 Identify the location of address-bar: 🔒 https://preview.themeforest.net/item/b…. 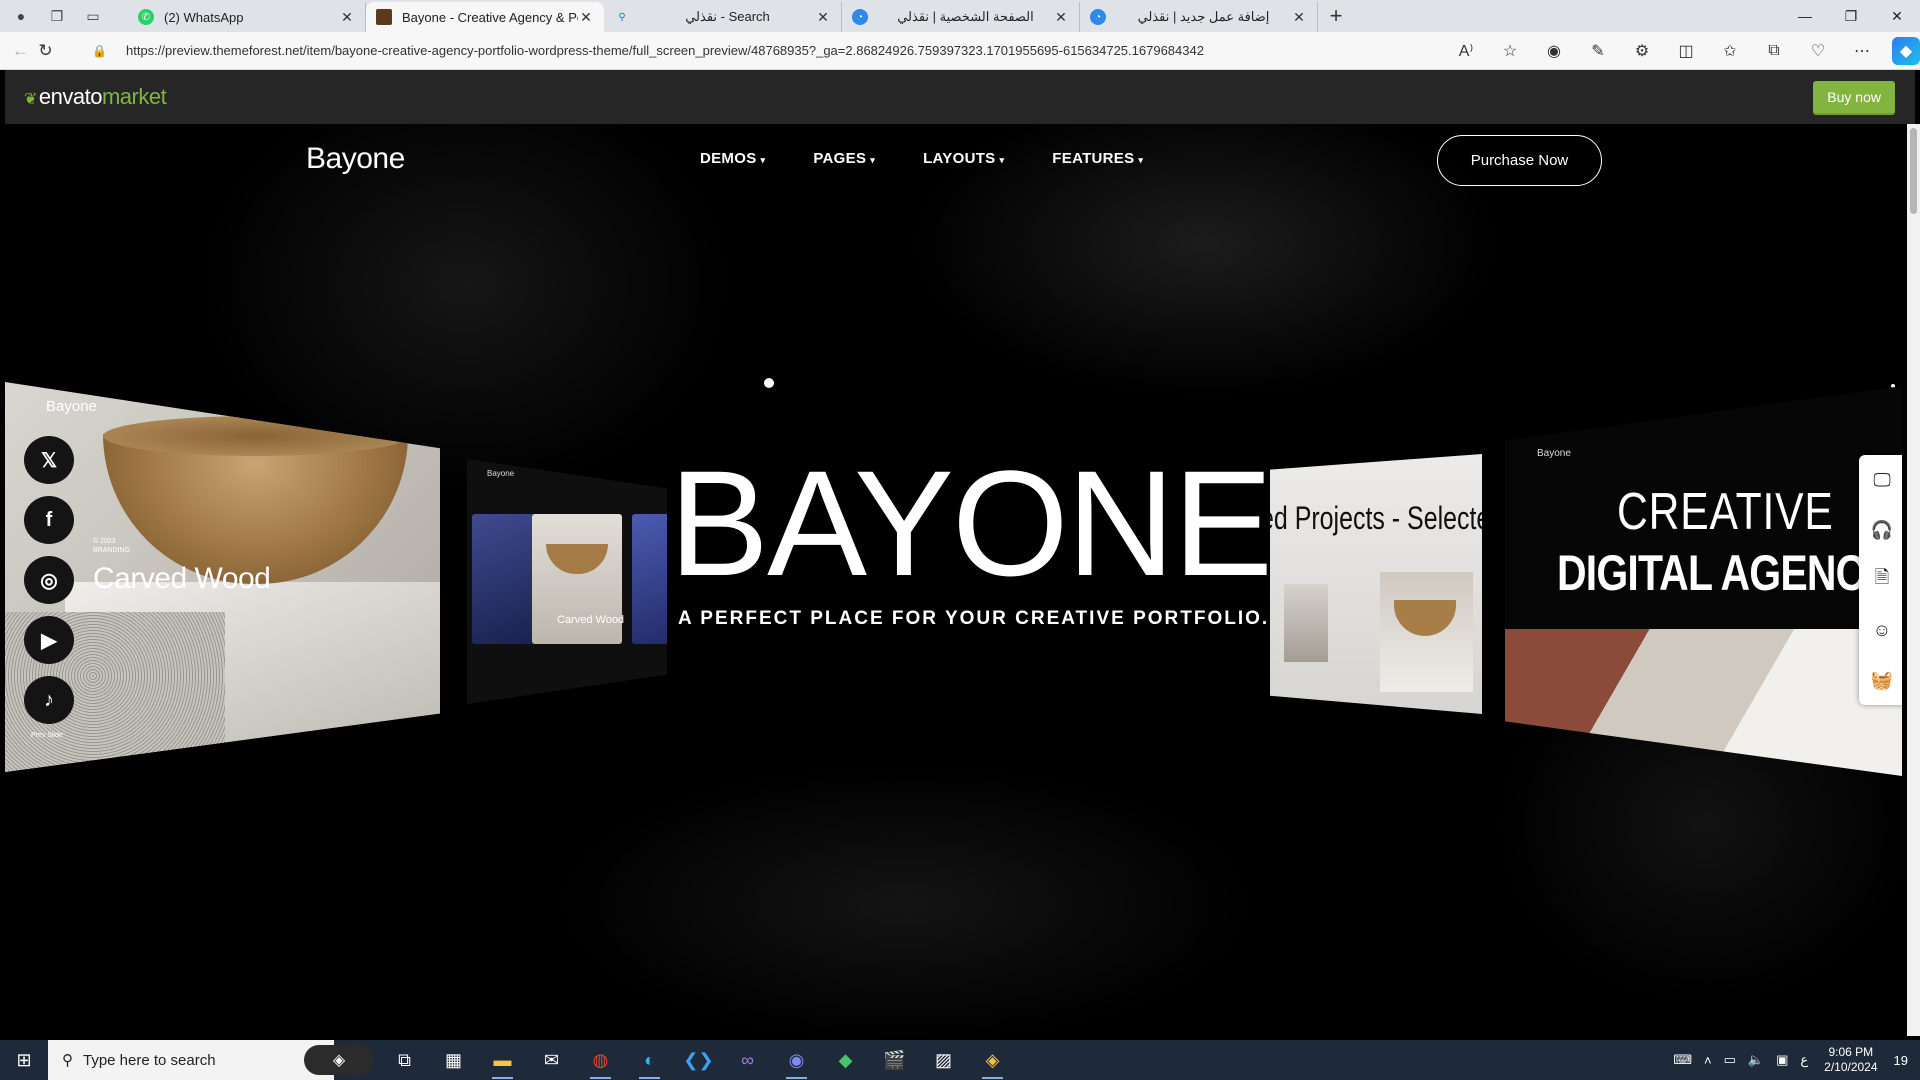
(752, 51).